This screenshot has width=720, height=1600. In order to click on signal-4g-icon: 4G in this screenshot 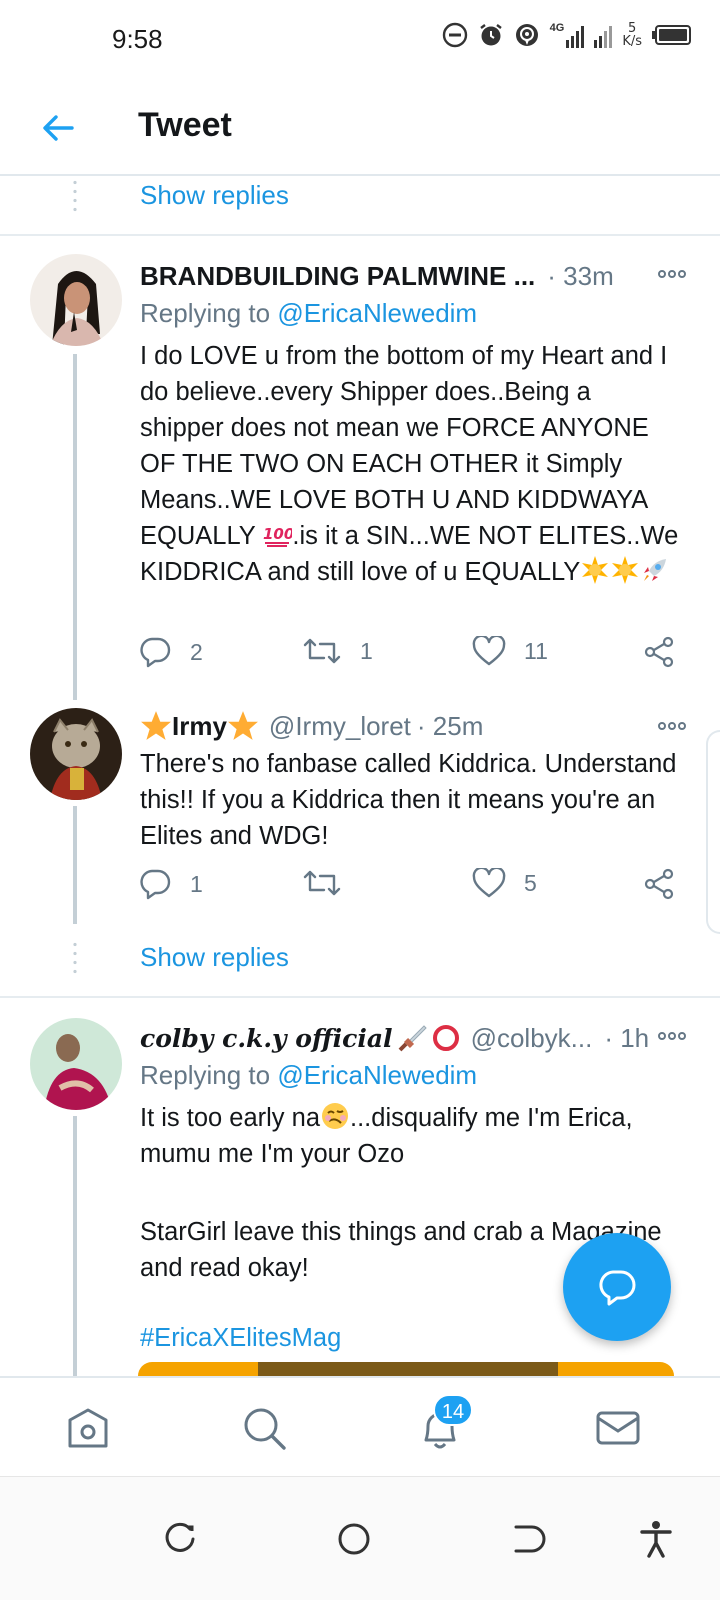, I will do `click(567, 35)`.